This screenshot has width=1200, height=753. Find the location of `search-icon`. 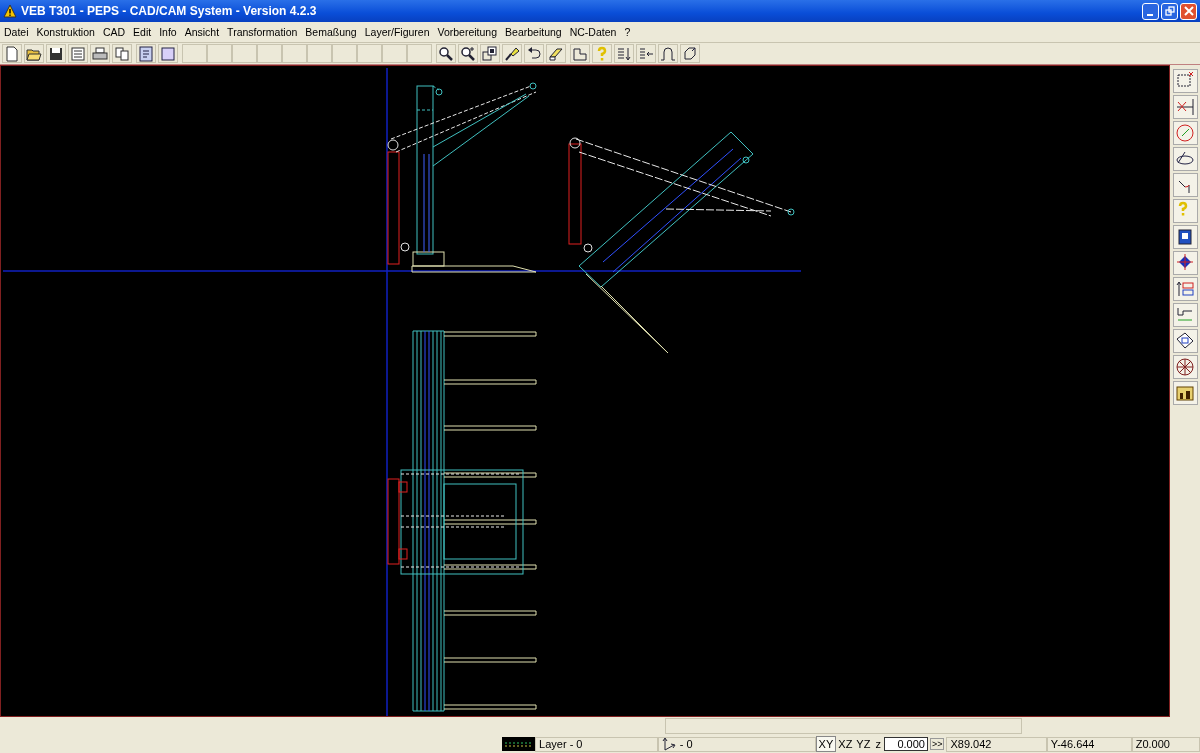

search-icon is located at coordinates (446, 53).